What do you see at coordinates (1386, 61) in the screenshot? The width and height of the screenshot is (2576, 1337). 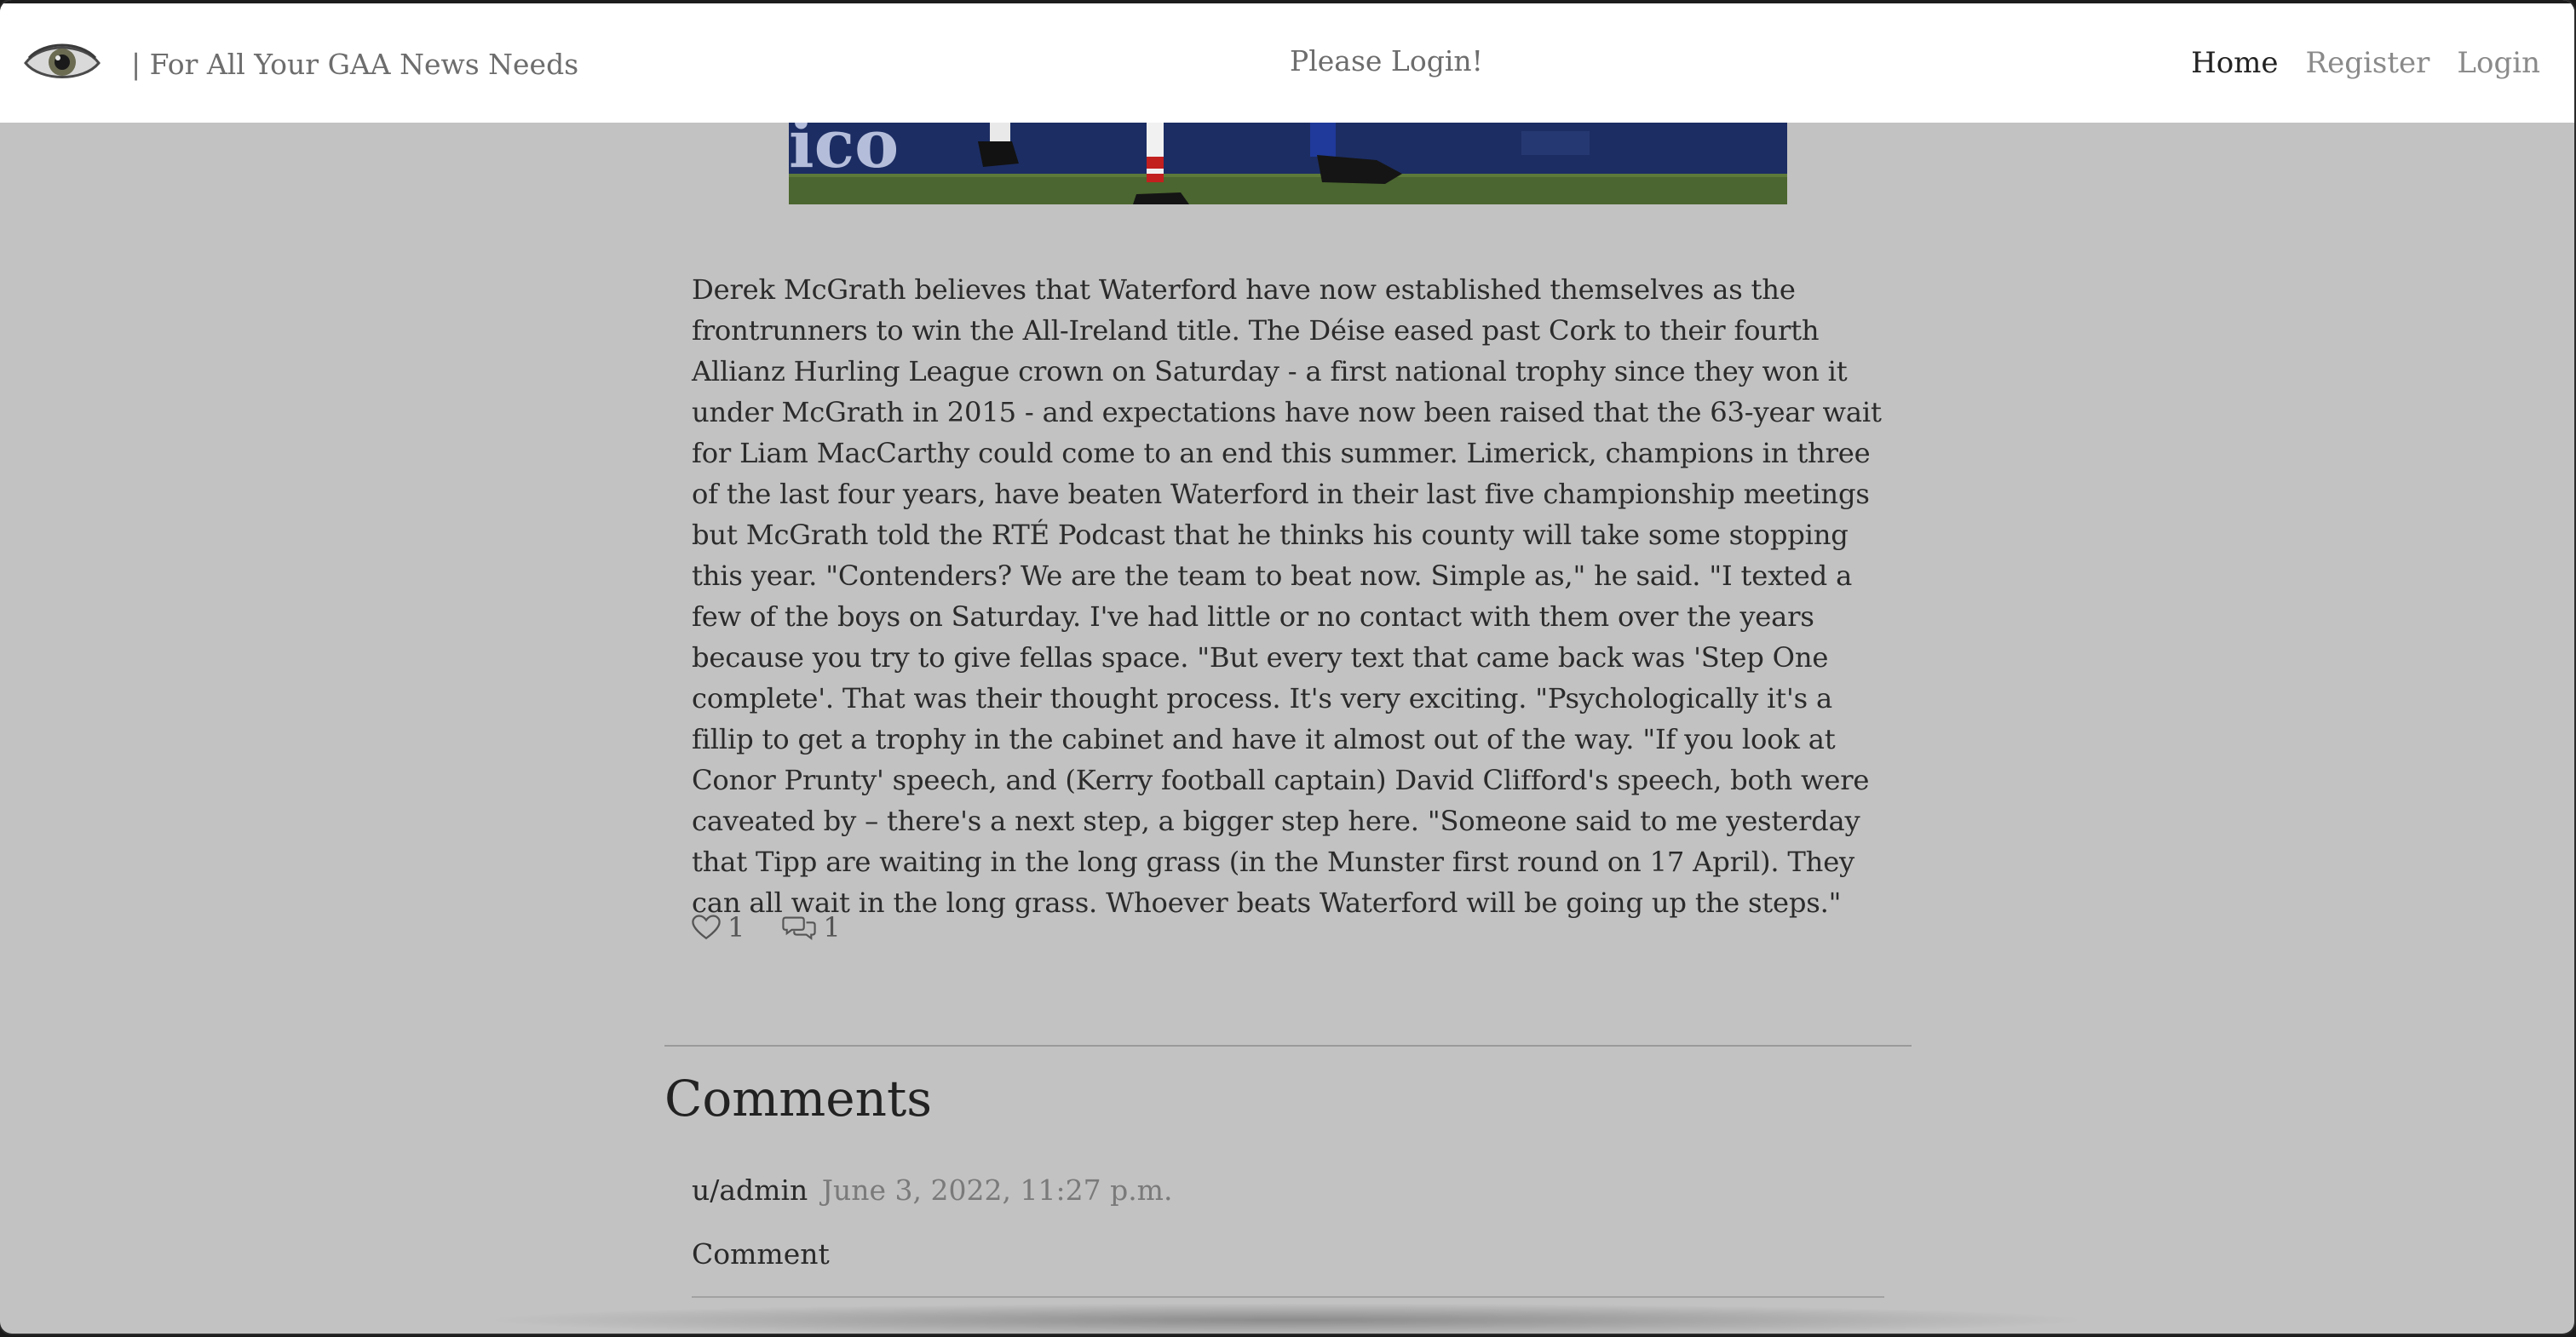 I see `login-notice: Please Login!` at bounding box center [1386, 61].